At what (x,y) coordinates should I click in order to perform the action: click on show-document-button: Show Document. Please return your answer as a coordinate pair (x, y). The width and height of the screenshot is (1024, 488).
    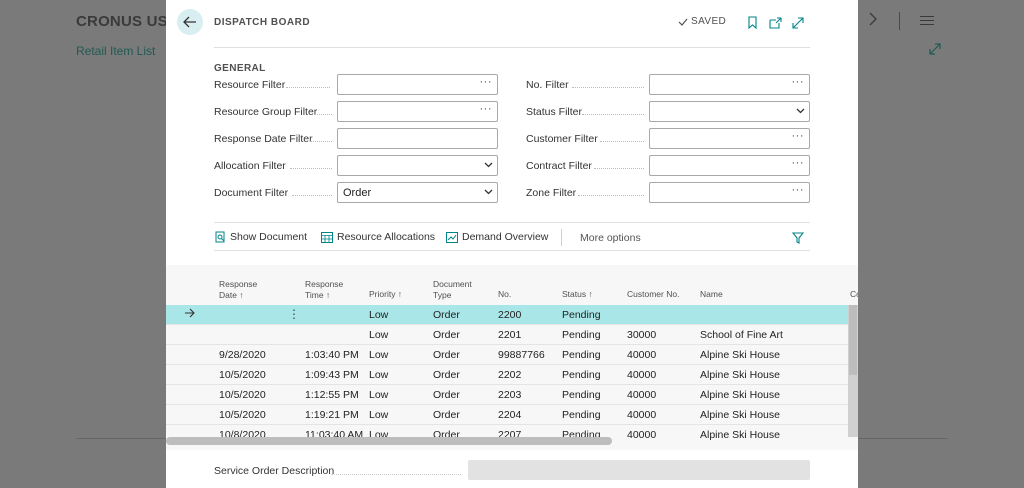
    Looking at the image, I should click on (261, 237).